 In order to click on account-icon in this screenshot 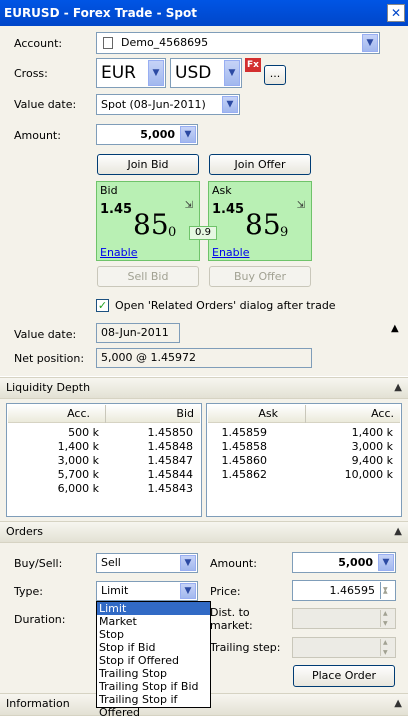, I will do `click(108, 43)`.